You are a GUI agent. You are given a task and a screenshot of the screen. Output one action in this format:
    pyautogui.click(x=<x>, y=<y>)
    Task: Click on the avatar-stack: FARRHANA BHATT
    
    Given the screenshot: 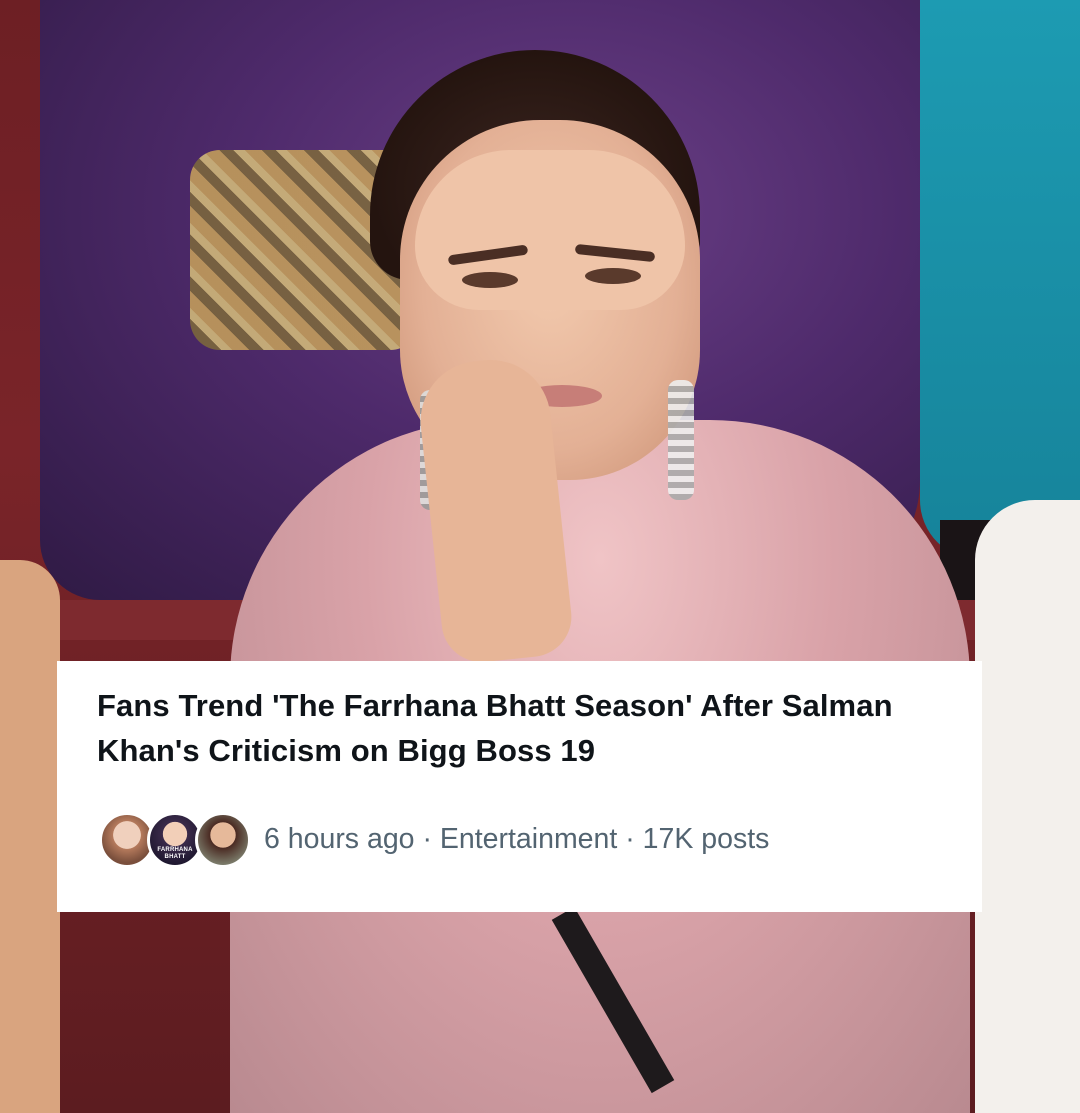 What is the action you would take?
    pyautogui.click(x=175, y=839)
    